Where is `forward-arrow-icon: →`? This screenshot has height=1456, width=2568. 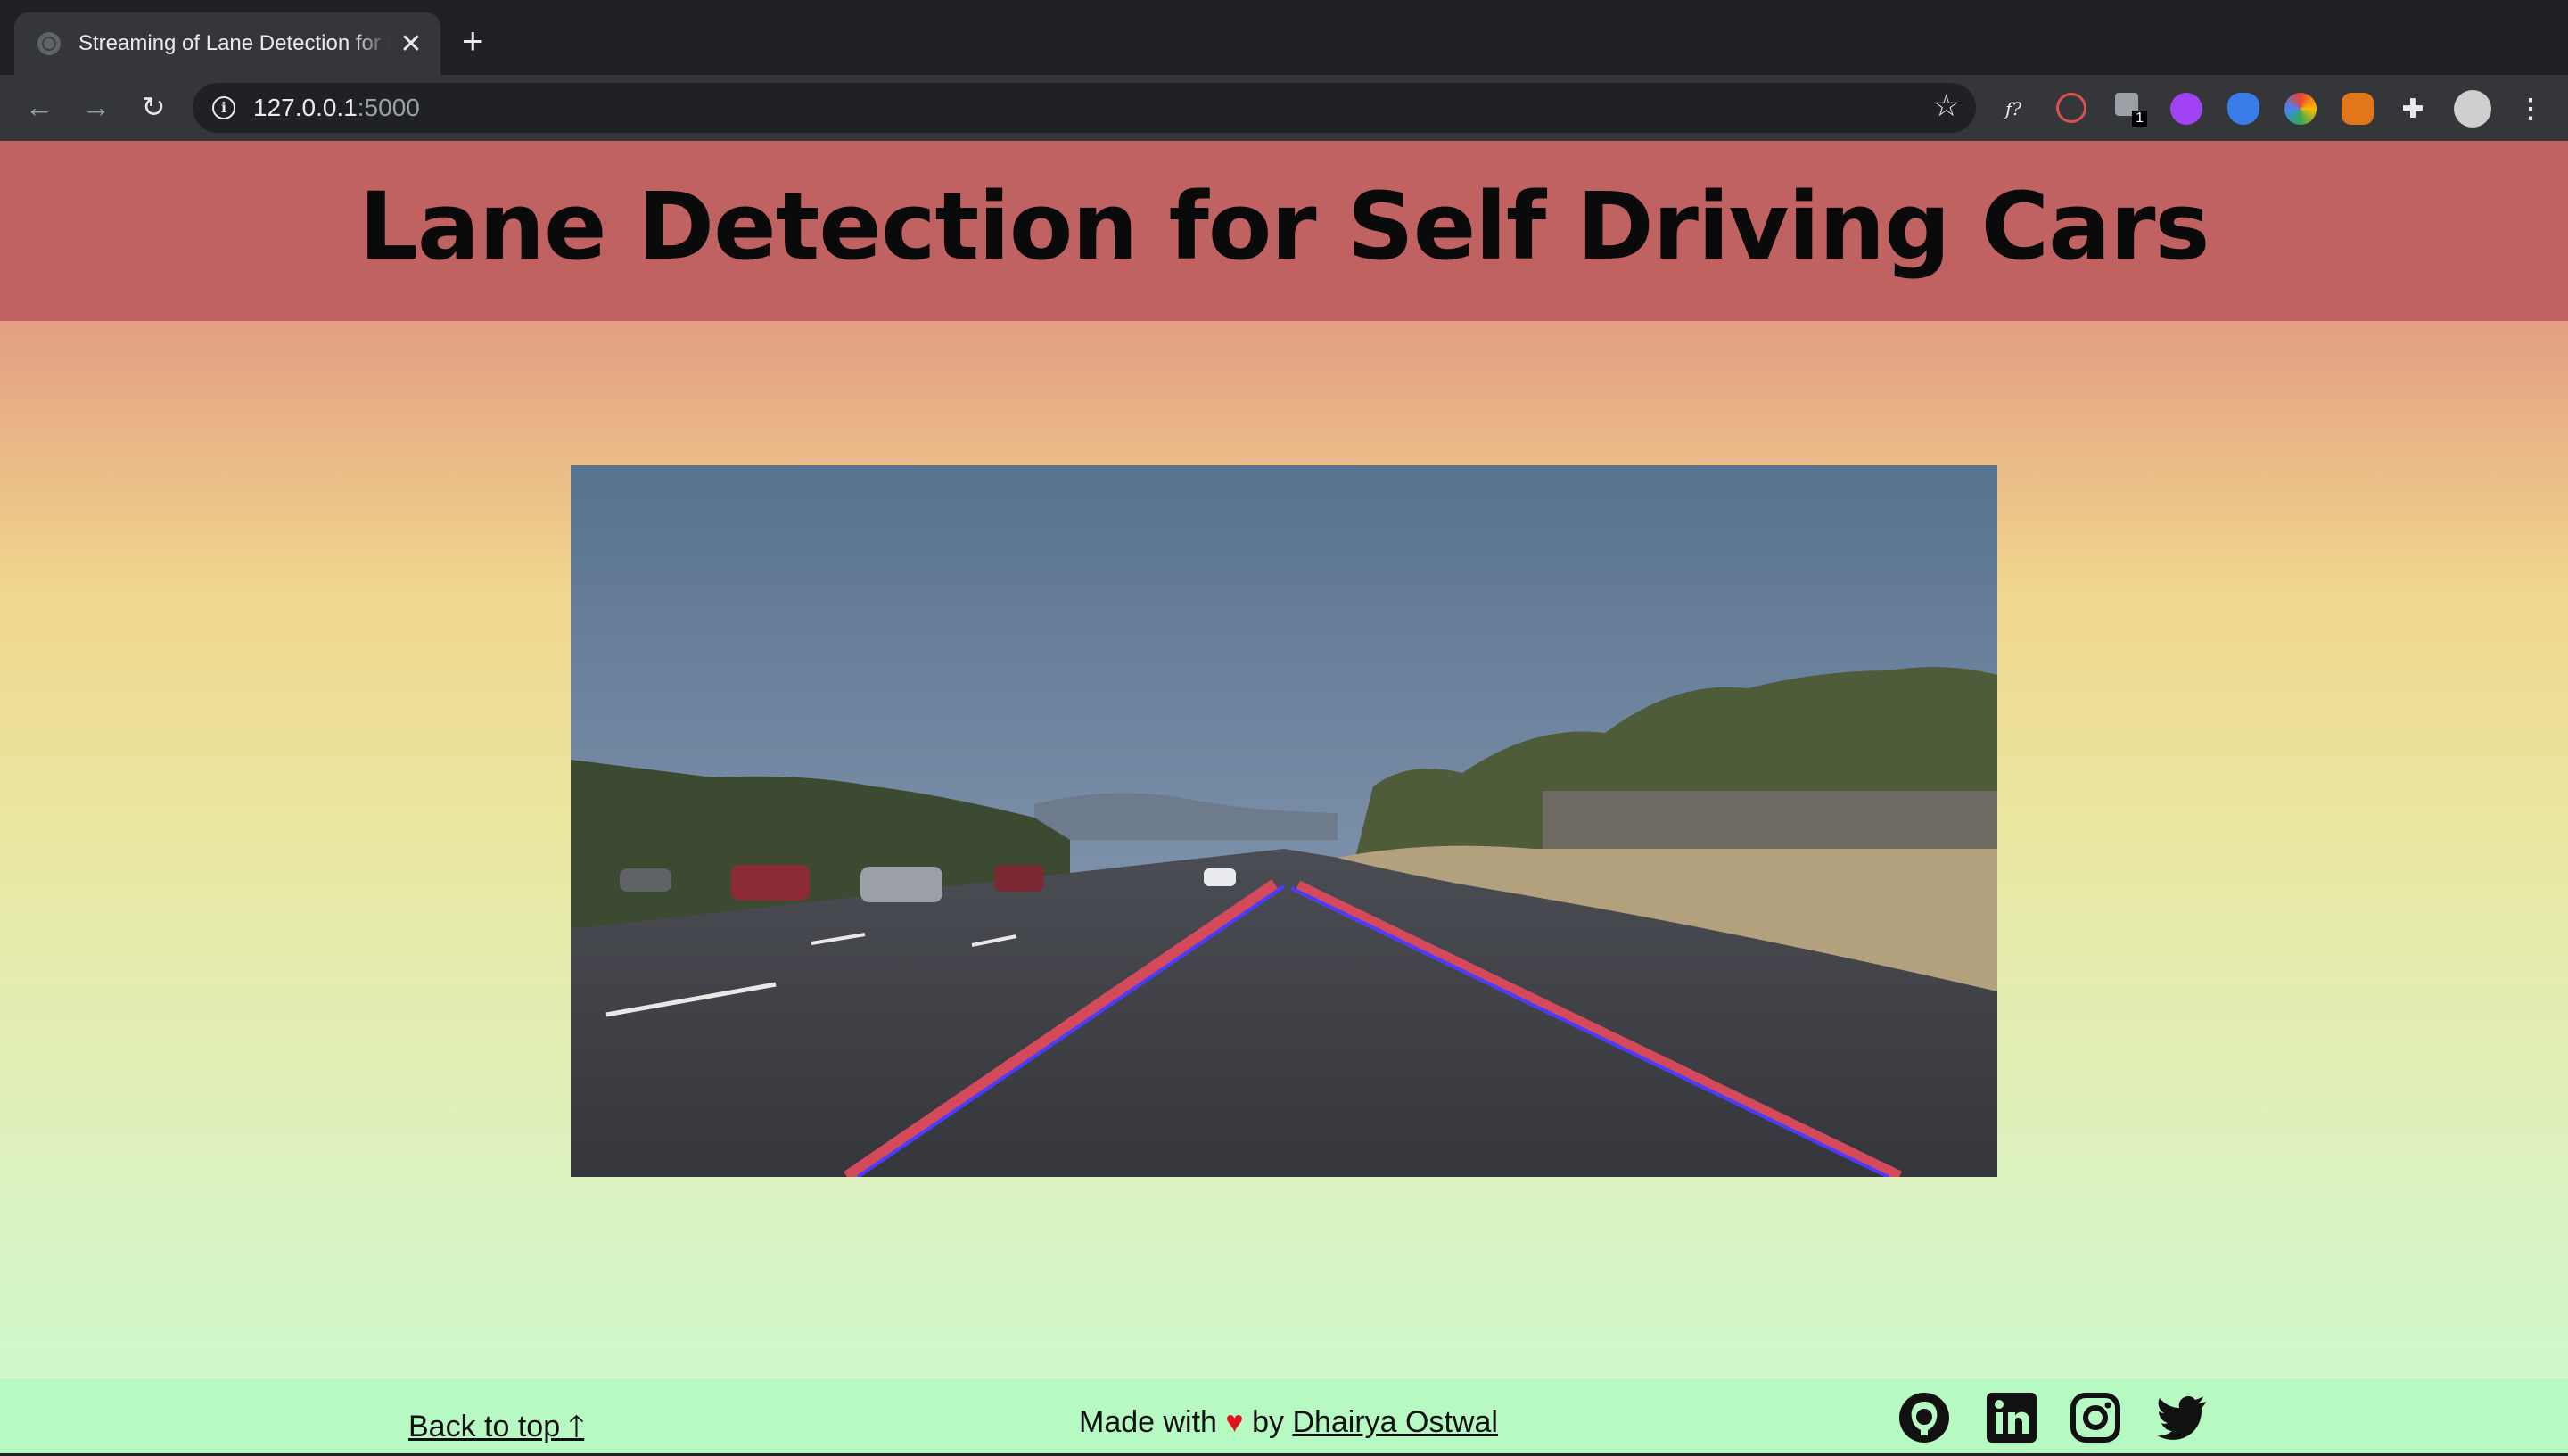 forward-arrow-icon: → is located at coordinates (96, 107).